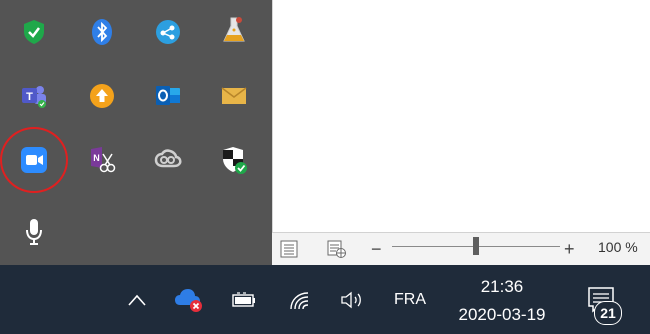 The image size is (650, 334). I want to click on share-network-icon, so click(168, 32).